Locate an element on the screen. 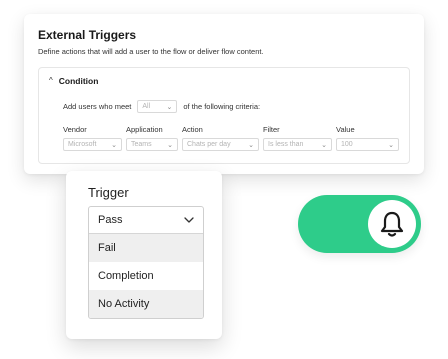 The image size is (448, 359). action-select: Chats per day ⌄ is located at coordinates (220, 144).